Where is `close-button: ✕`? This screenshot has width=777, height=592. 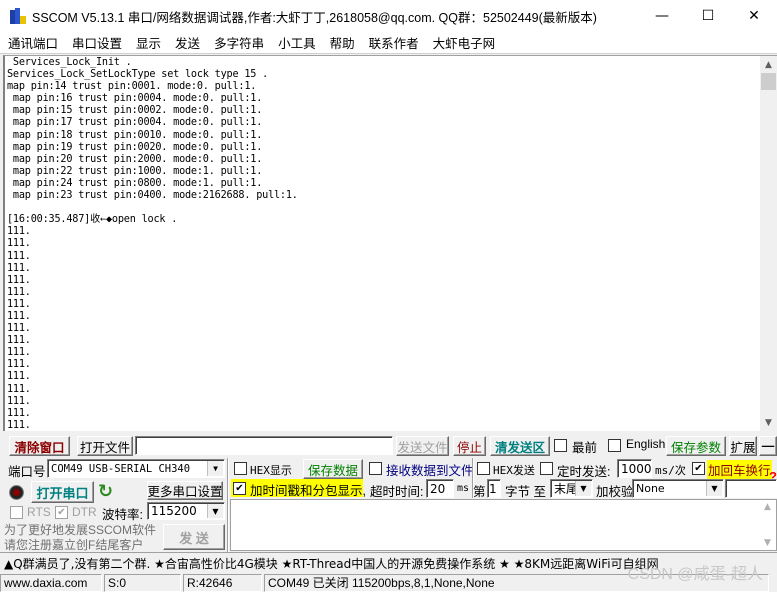
close-button: ✕ is located at coordinates (754, 16).